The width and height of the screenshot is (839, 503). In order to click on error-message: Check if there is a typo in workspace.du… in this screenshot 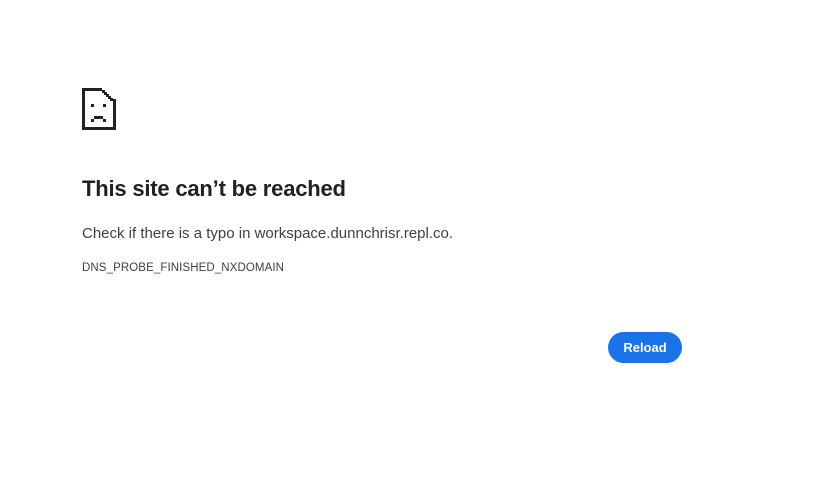, I will do `click(268, 233)`.